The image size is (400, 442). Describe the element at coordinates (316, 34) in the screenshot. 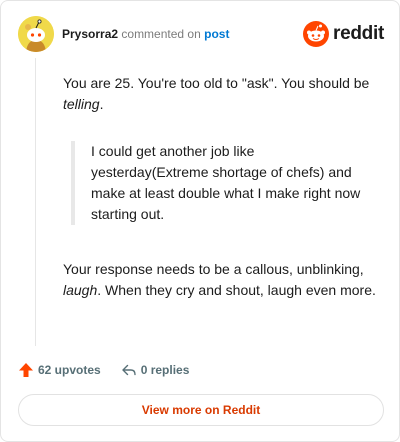

I see `reddit-logo-icon` at that location.